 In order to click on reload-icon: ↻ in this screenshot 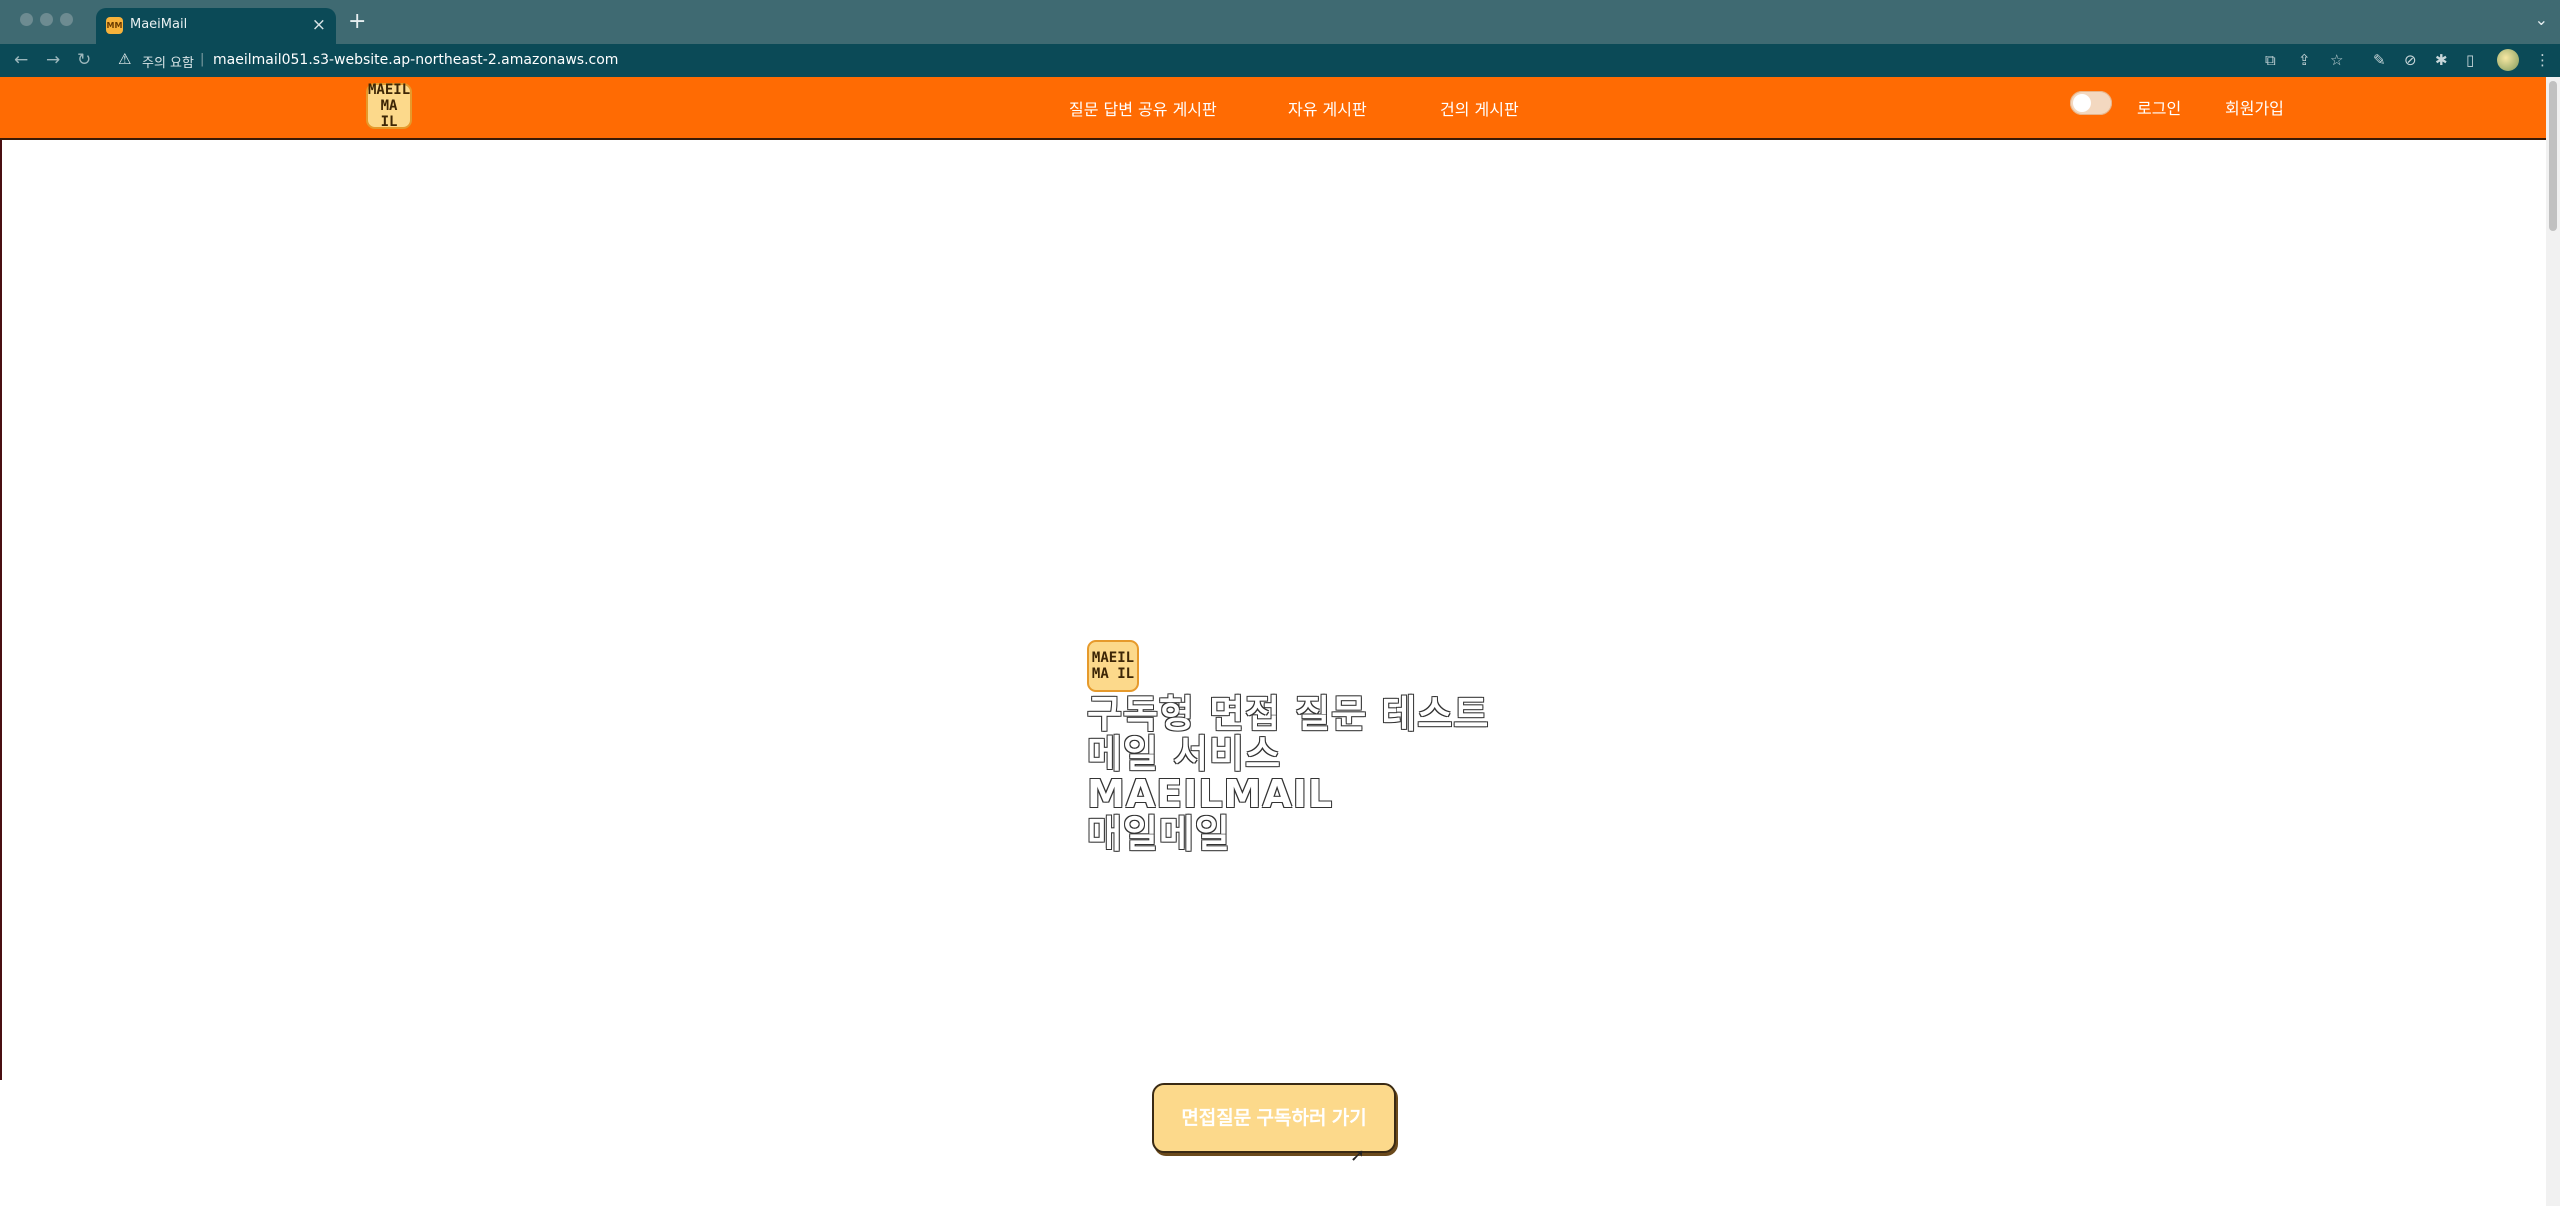, I will do `click(84, 60)`.